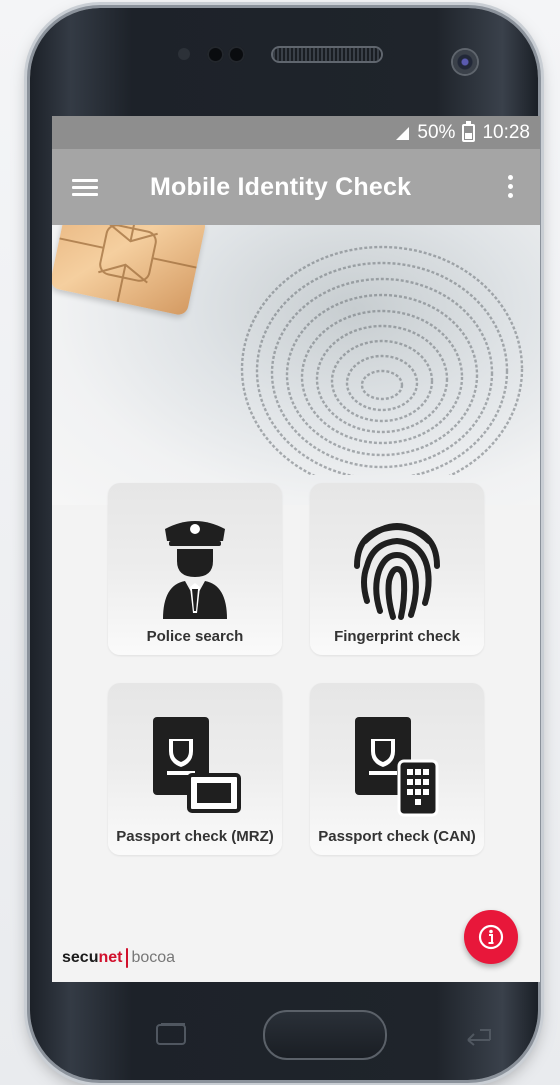  I want to click on back-key, so click(478, 1035).